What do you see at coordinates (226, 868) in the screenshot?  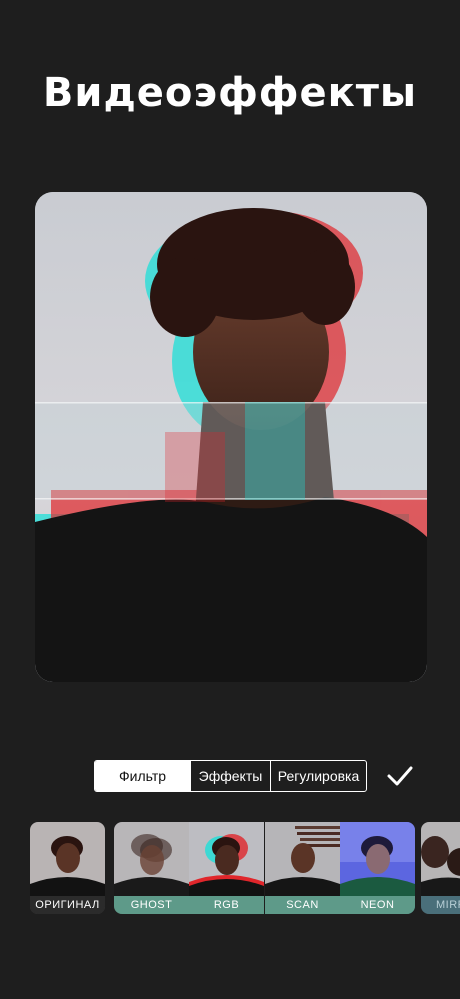 I see `filter-rgb: RGB` at bounding box center [226, 868].